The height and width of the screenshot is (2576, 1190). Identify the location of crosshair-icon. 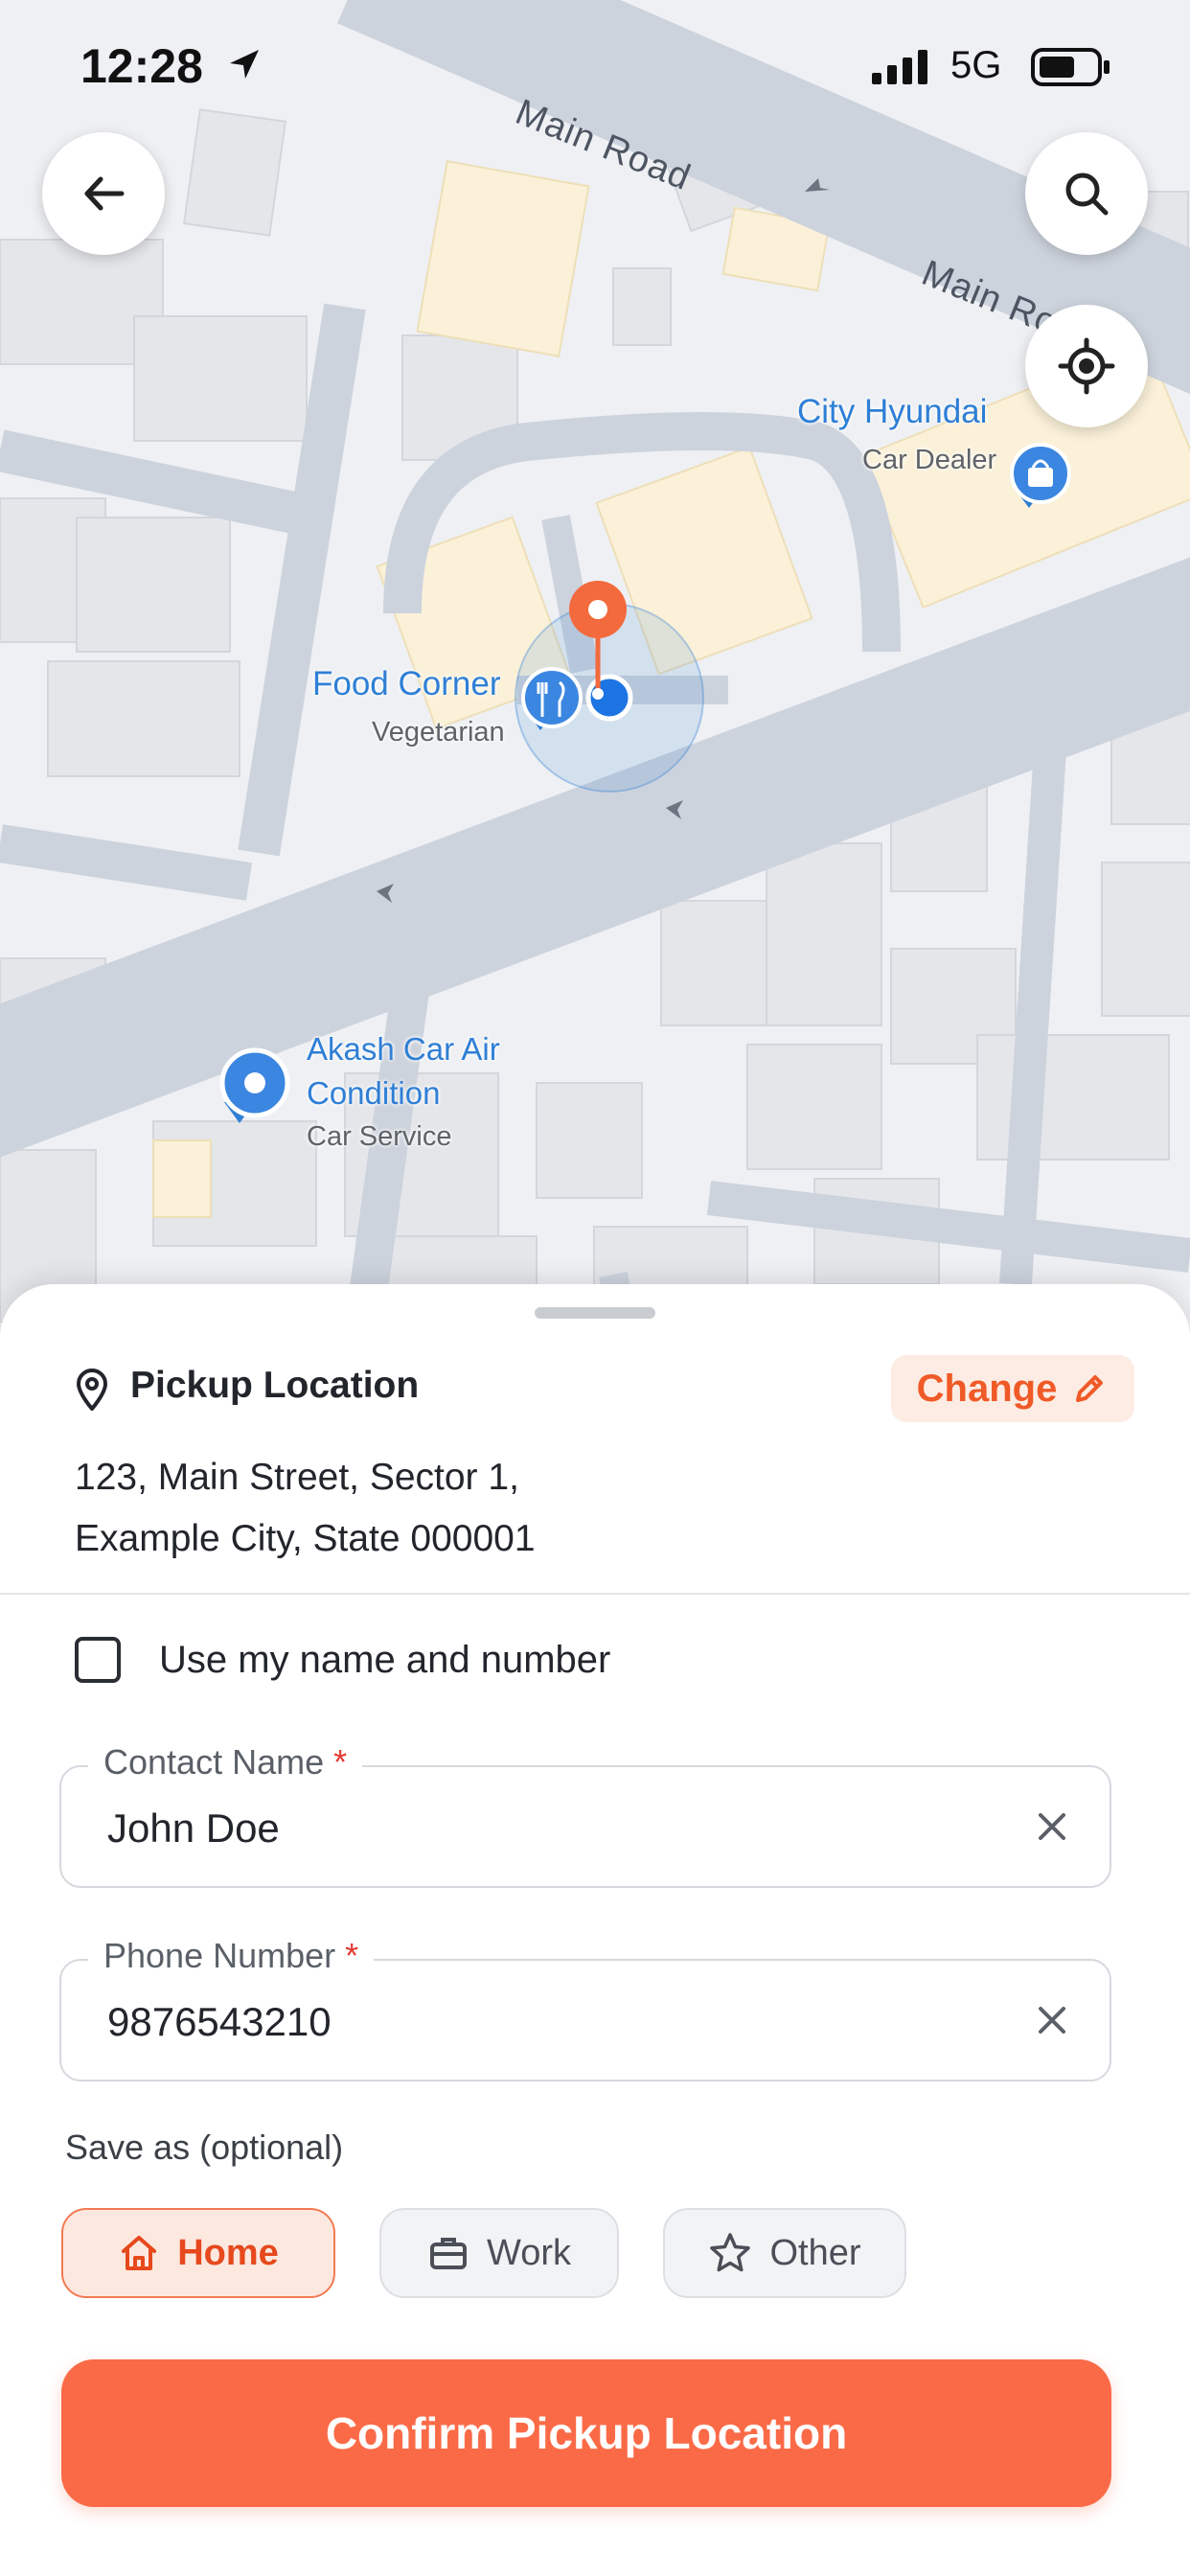
(1087, 366).